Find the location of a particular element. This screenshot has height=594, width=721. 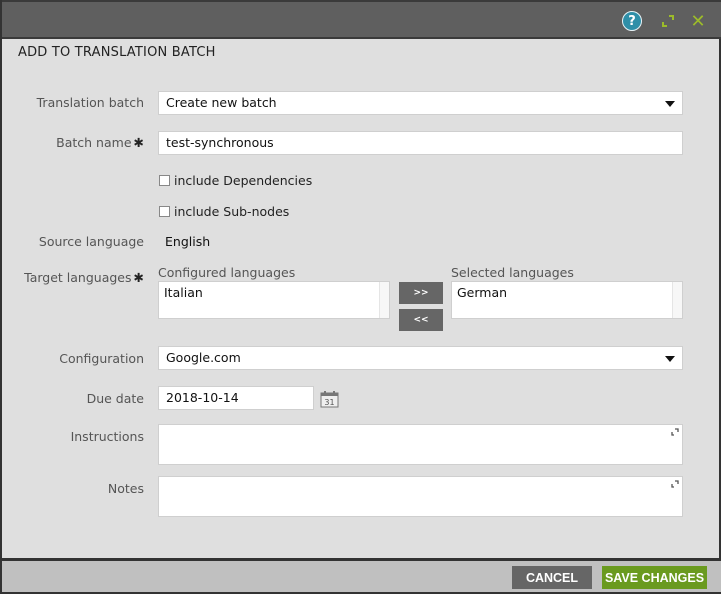

include-dependencies-label: include Dependencies is located at coordinates (243, 180).